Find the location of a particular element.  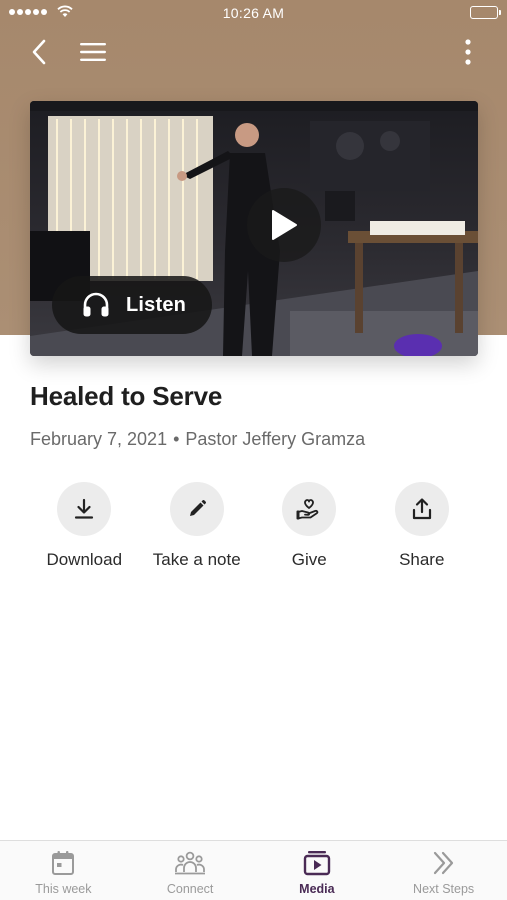

download-button: Download is located at coordinates (84, 526).